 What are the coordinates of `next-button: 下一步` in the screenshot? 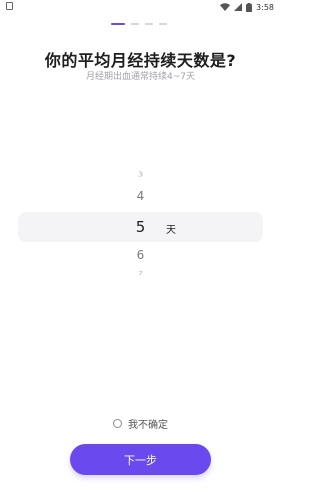 It's located at (140, 459).